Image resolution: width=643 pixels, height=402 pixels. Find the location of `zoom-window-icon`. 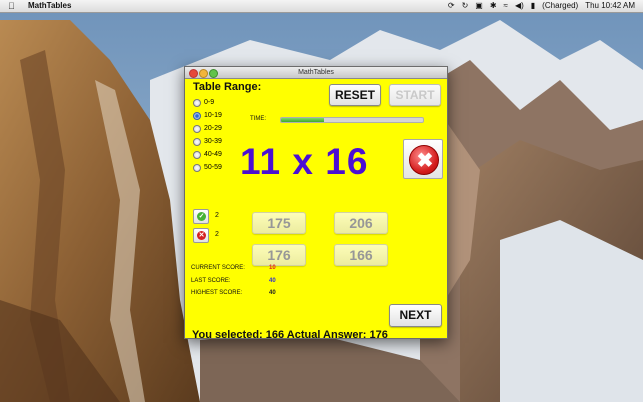

zoom-window-icon is located at coordinates (213, 73).